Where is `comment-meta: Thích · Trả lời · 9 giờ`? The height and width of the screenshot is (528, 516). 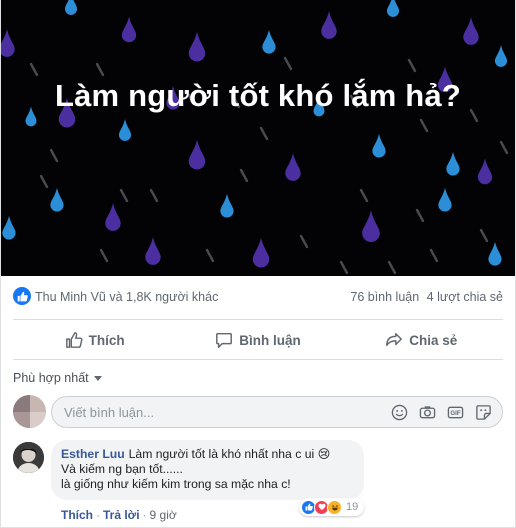
comment-meta: Thích · Trả lời · 9 giờ is located at coordinates (119, 515).